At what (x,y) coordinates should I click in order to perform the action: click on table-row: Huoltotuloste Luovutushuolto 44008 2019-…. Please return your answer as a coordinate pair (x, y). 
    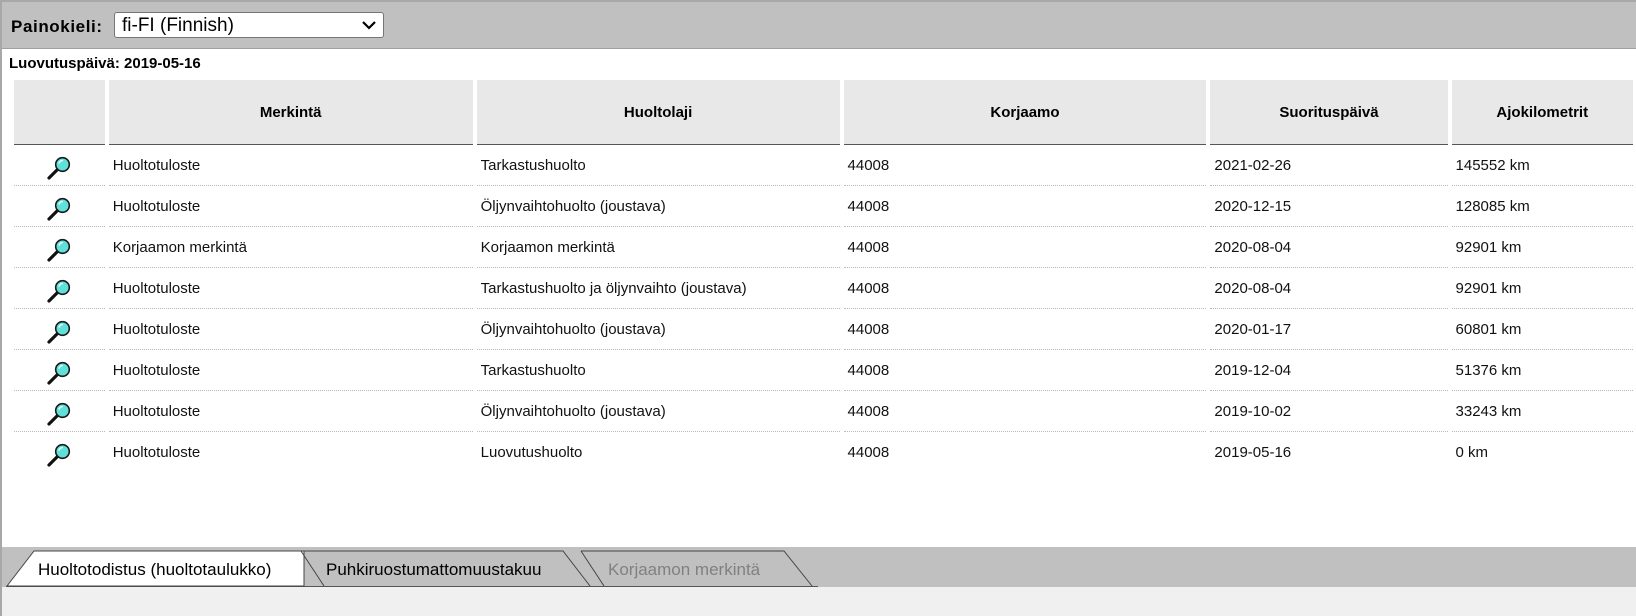
    Looking at the image, I should click on (823, 452).